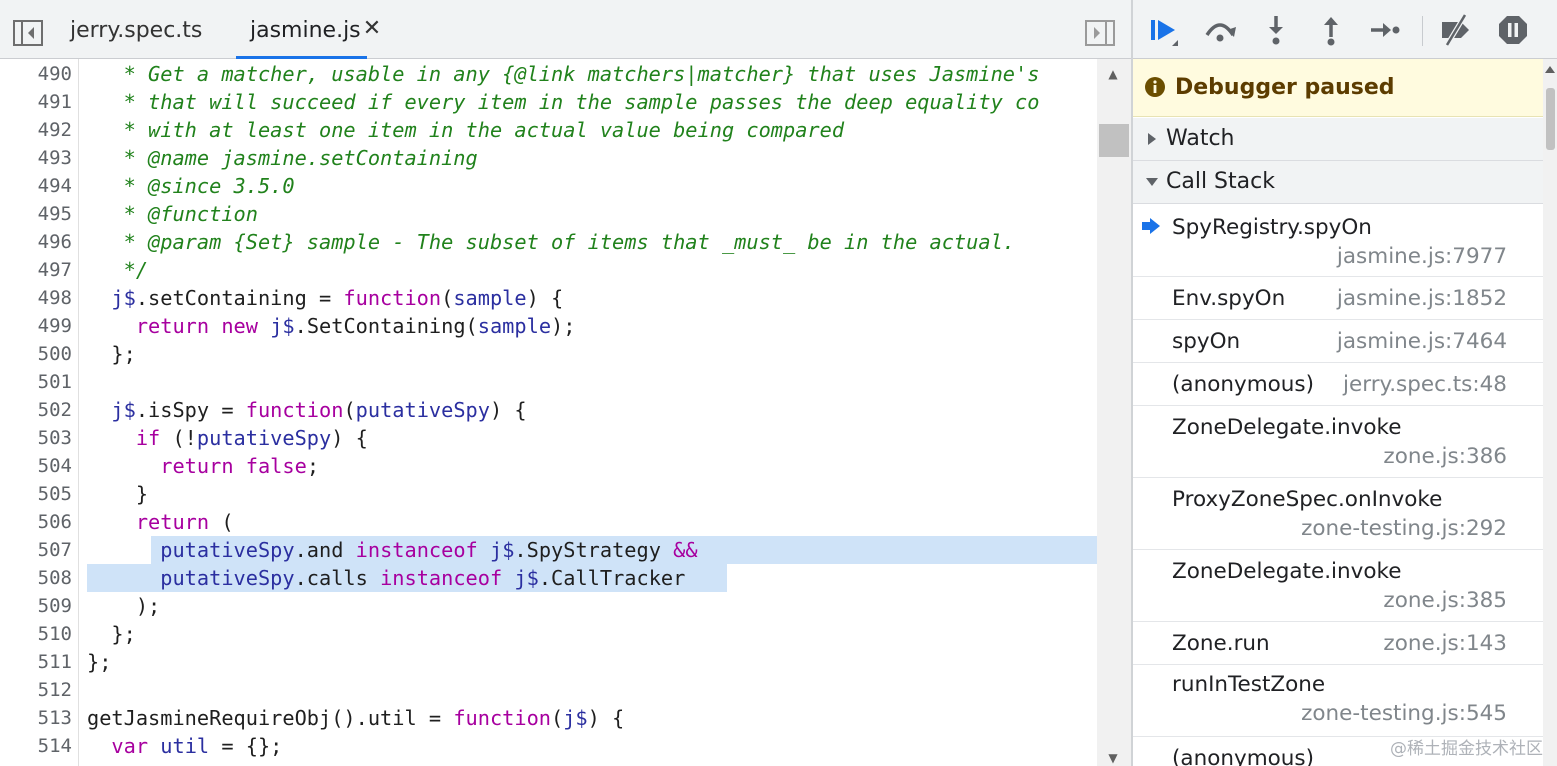  What do you see at coordinates (36, 690) in the screenshot?
I see `line-number: 512` at bounding box center [36, 690].